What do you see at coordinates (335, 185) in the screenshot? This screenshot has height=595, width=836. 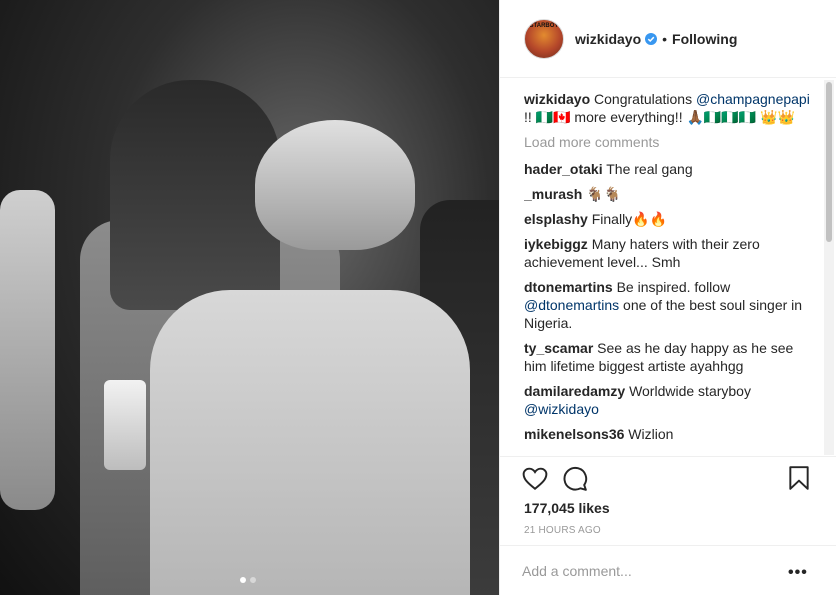 I see `photo-person-cap` at bounding box center [335, 185].